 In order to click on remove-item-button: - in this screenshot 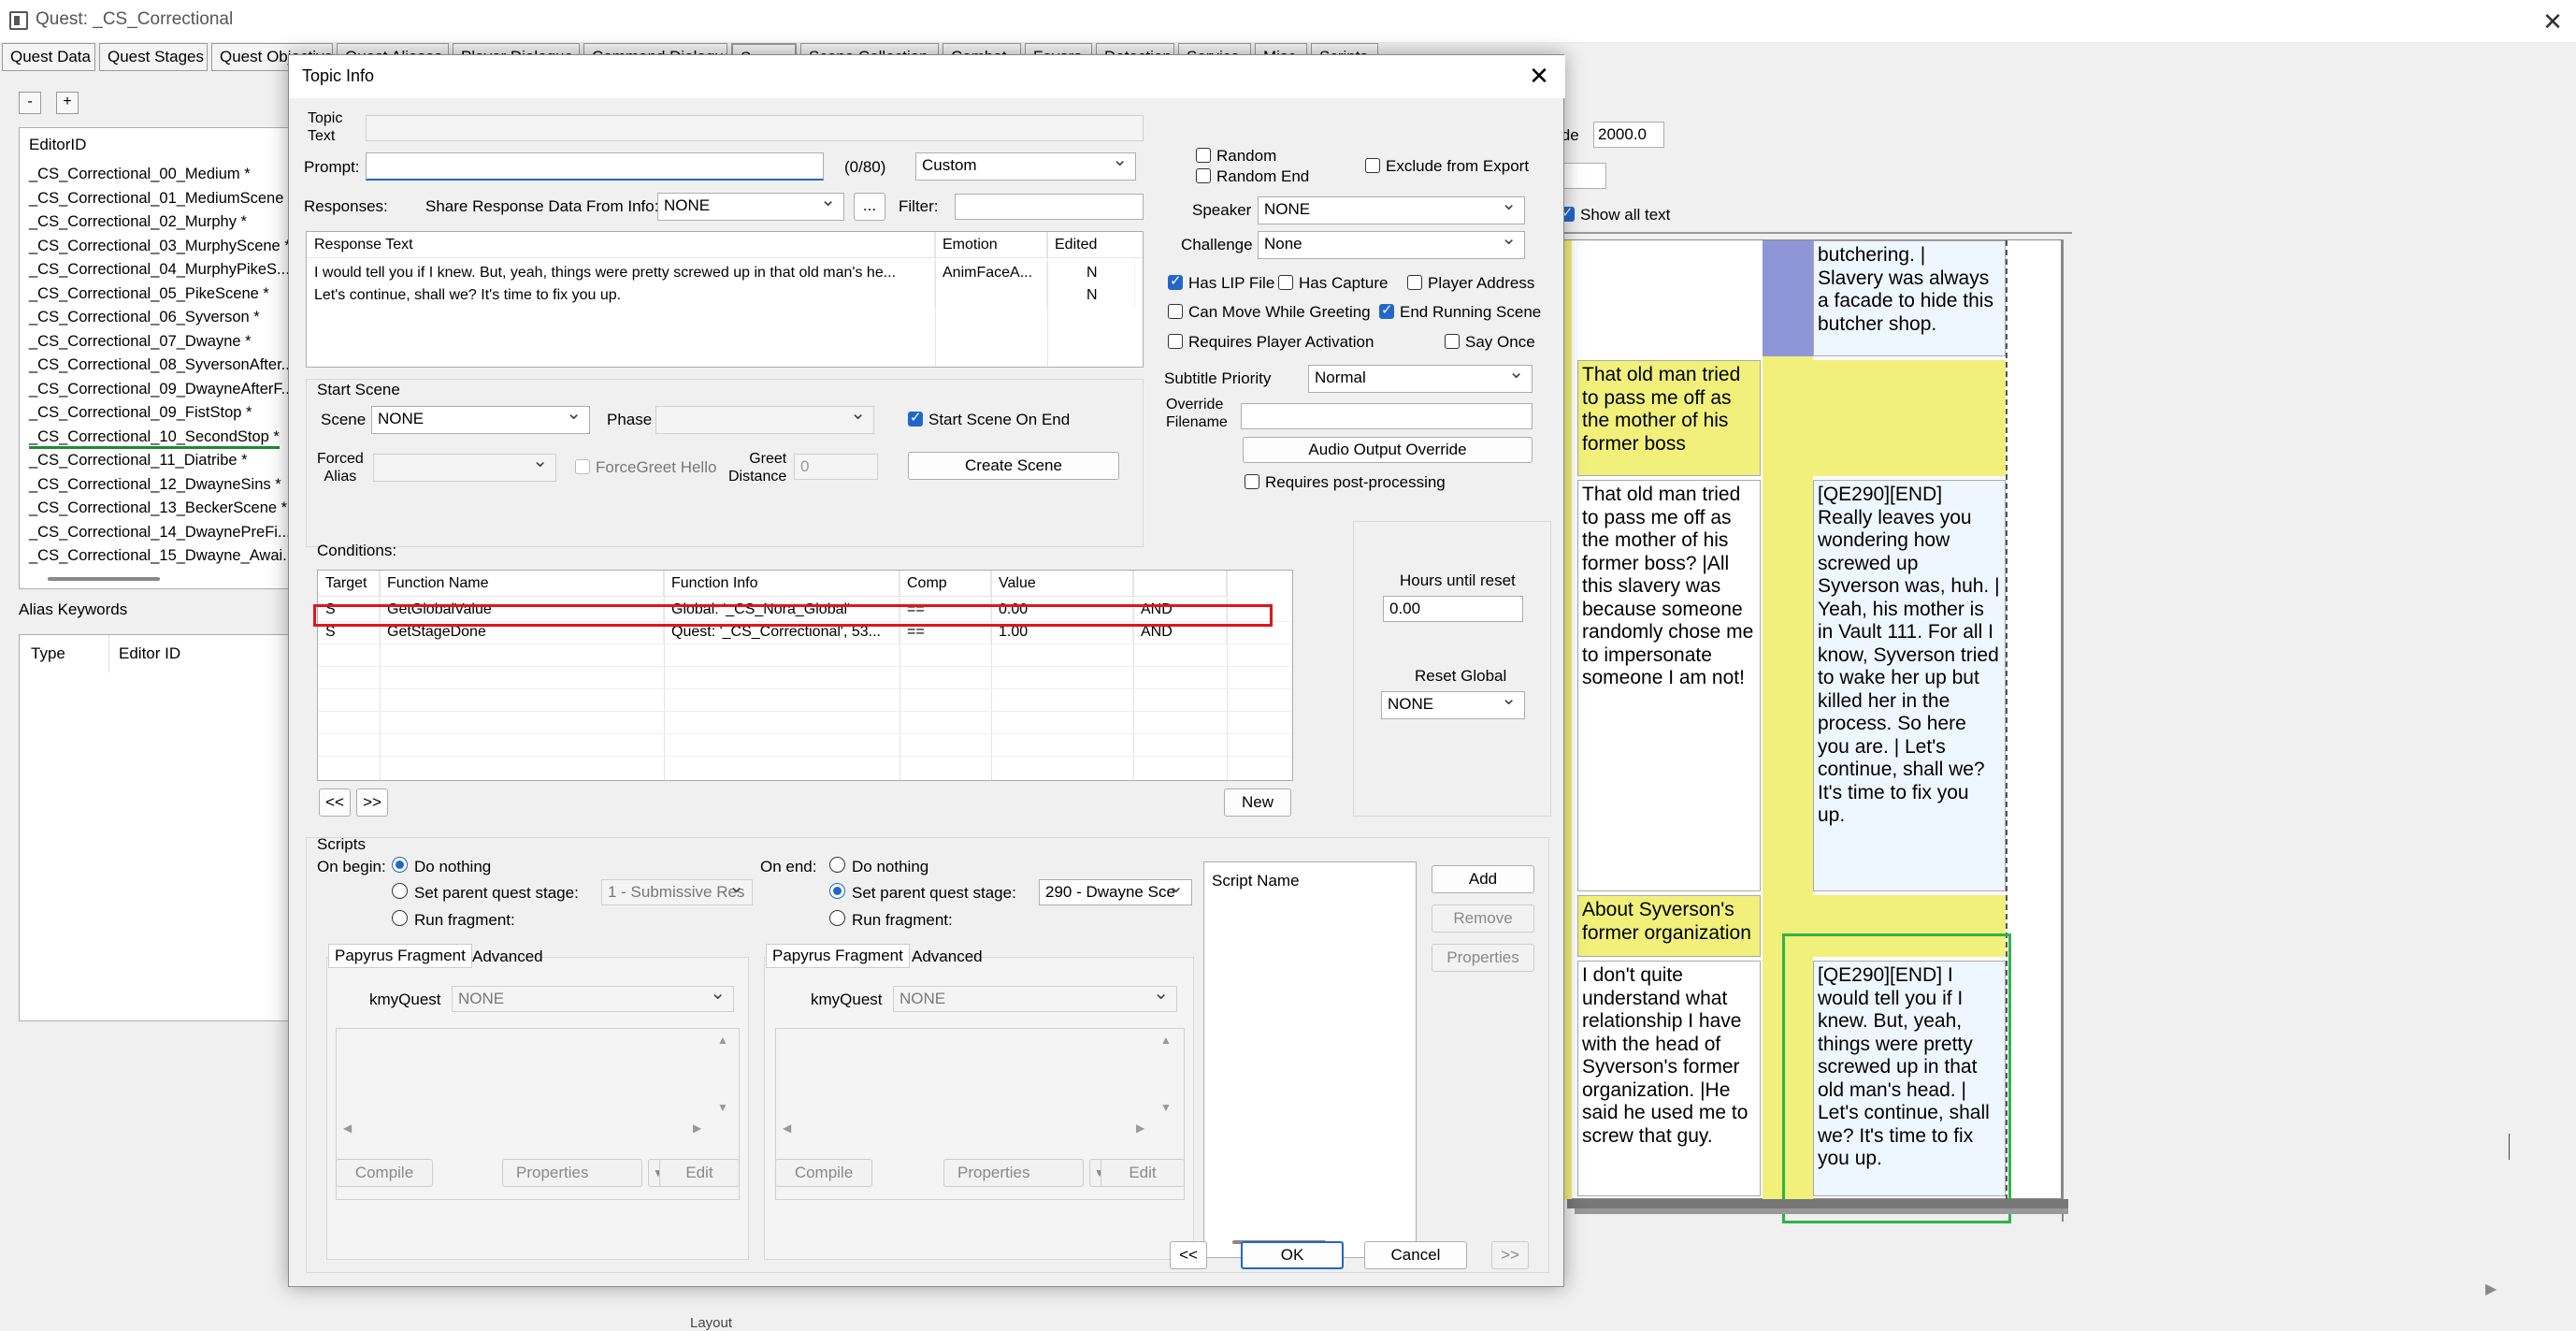, I will do `click(30, 103)`.